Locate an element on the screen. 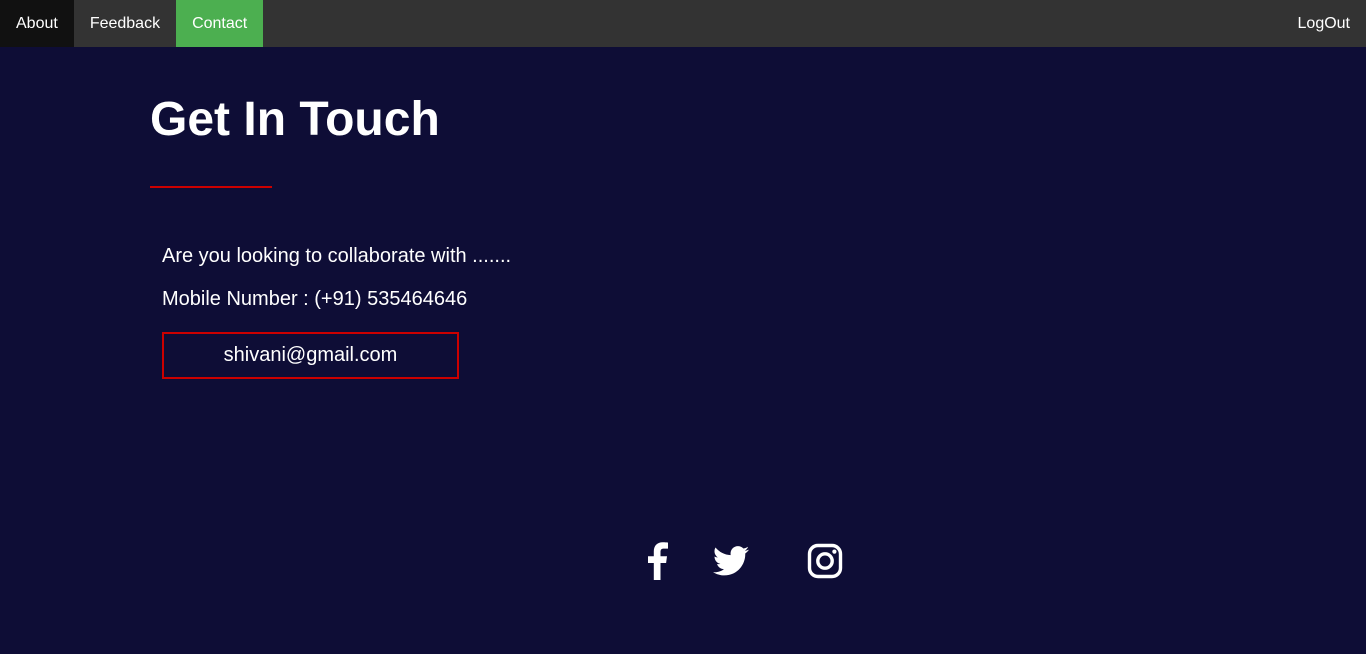  instagram-icon is located at coordinates (825, 561).